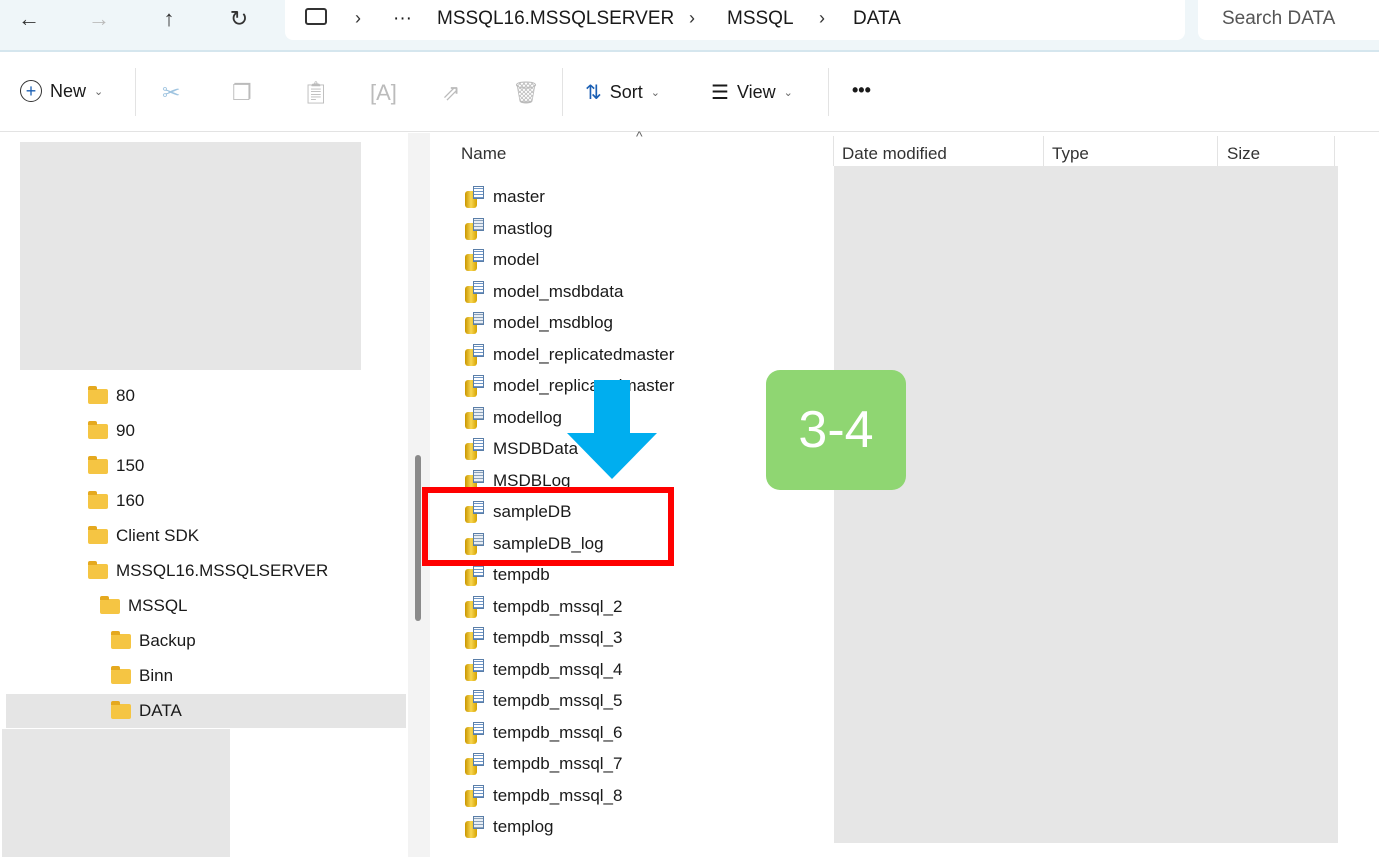  Describe the element at coordinates (553, 322) in the screenshot. I see `file-name: model_msdblog` at that location.